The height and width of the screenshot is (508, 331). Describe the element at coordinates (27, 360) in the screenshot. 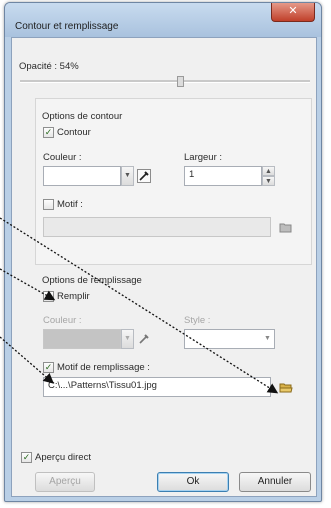

I see `arrow-to-fill-pattern-checkbox` at that location.